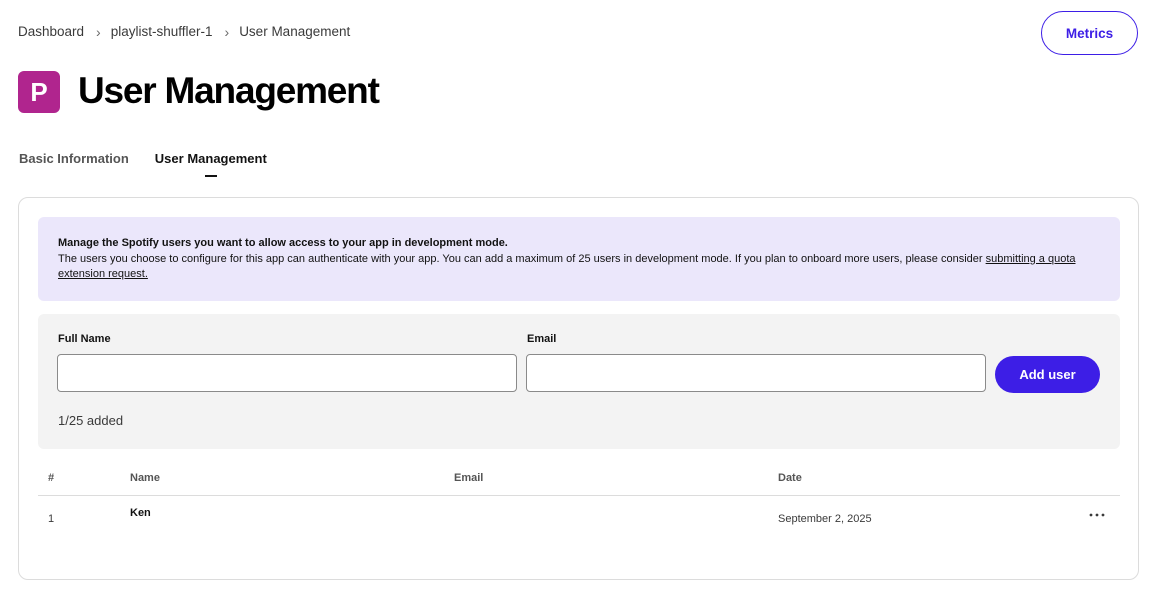 This screenshot has width=1156, height=591. What do you see at coordinates (229, 90) in the screenshot?
I see `page-title: User Management` at bounding box center [229, 90].